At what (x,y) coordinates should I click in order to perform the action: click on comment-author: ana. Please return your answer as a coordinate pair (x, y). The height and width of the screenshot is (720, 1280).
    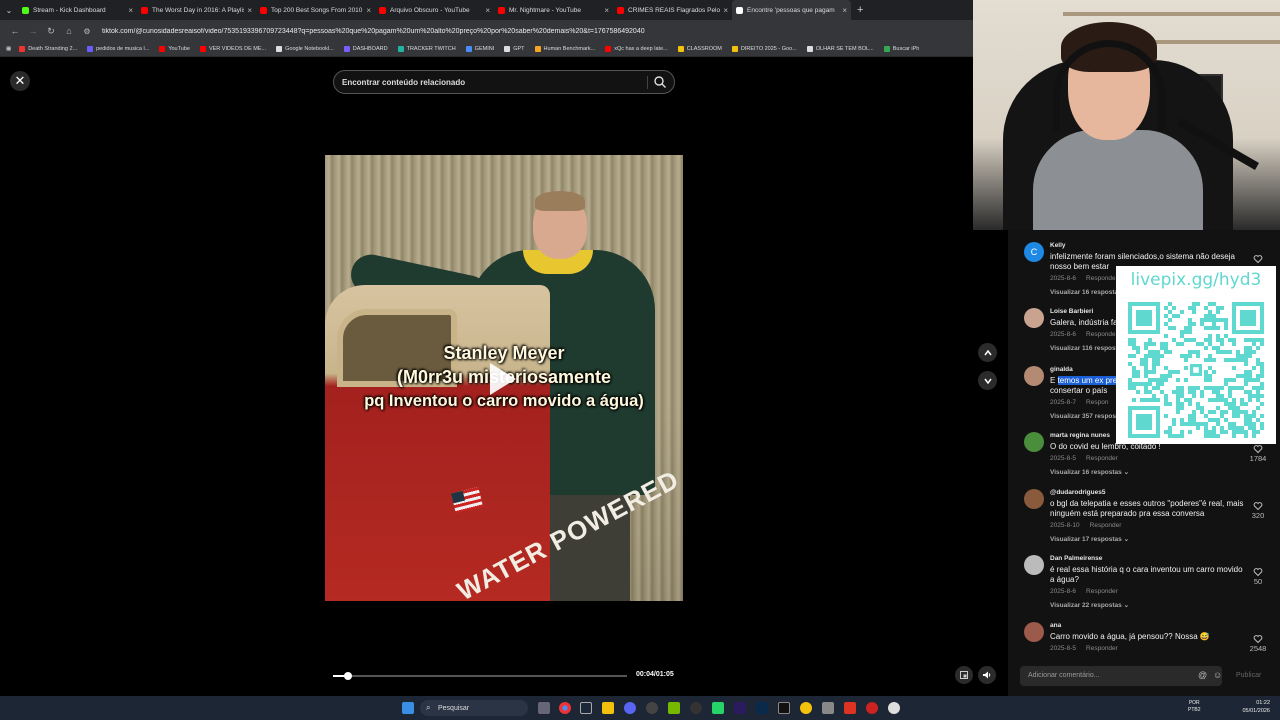
    Looking at the image, I should click on (1055, 625).